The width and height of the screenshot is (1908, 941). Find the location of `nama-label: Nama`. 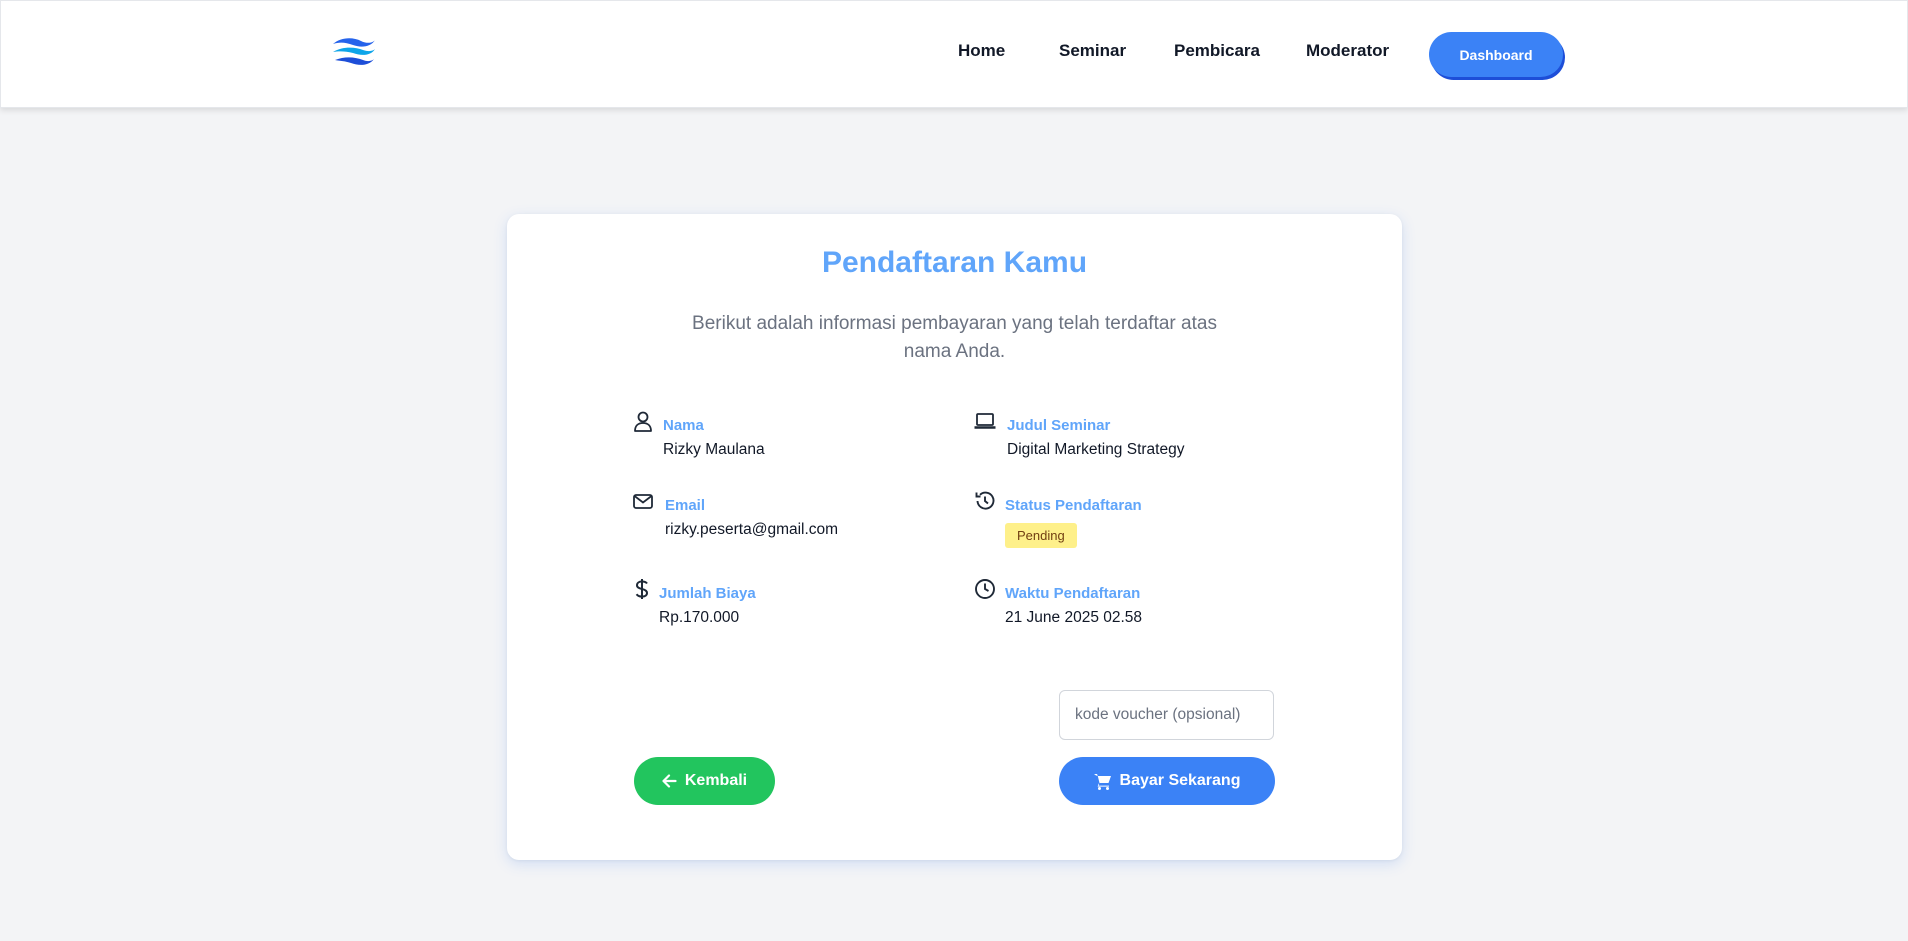

nama-label: Nama is located at coordinates (683, 425).